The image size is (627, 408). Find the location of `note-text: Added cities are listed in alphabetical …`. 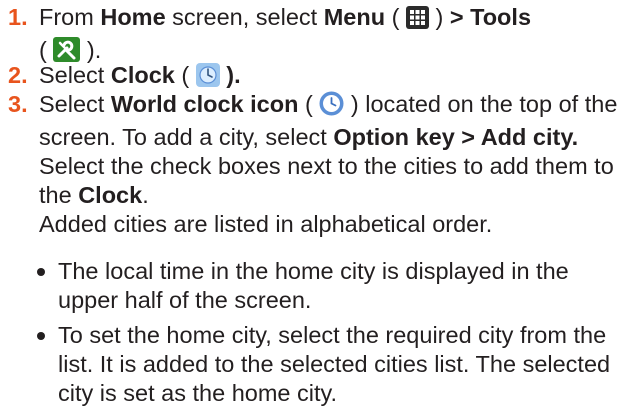

note-text: Added cities are listed in alphabetical … is located at coordinates (266, 224).